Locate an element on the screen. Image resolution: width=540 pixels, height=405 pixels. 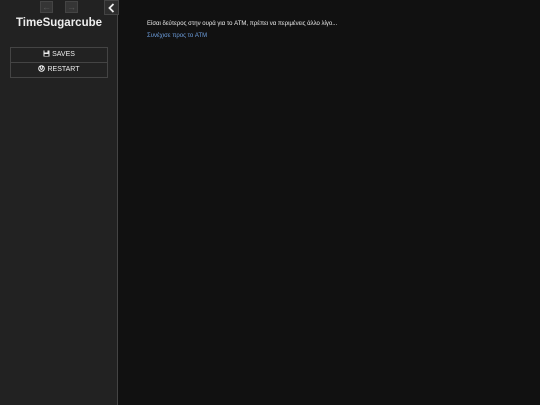
restart-button: RESTART is located at coordinates (59, 70).